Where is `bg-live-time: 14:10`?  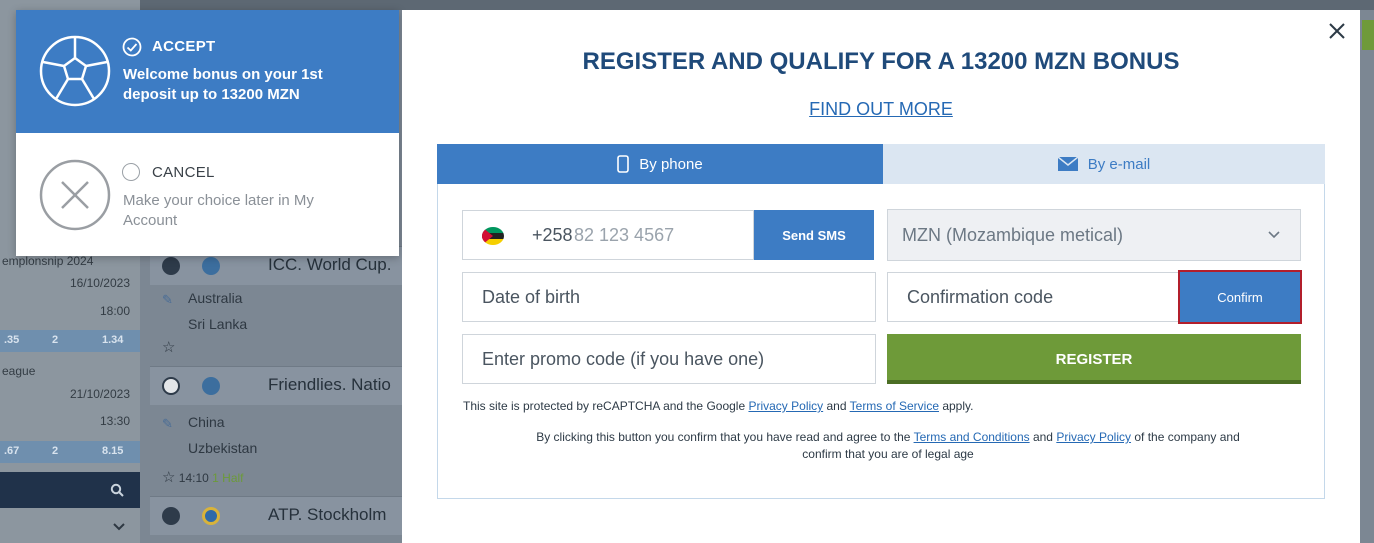
bg-live-time: 14:10 is located at coordinates (193, 478).